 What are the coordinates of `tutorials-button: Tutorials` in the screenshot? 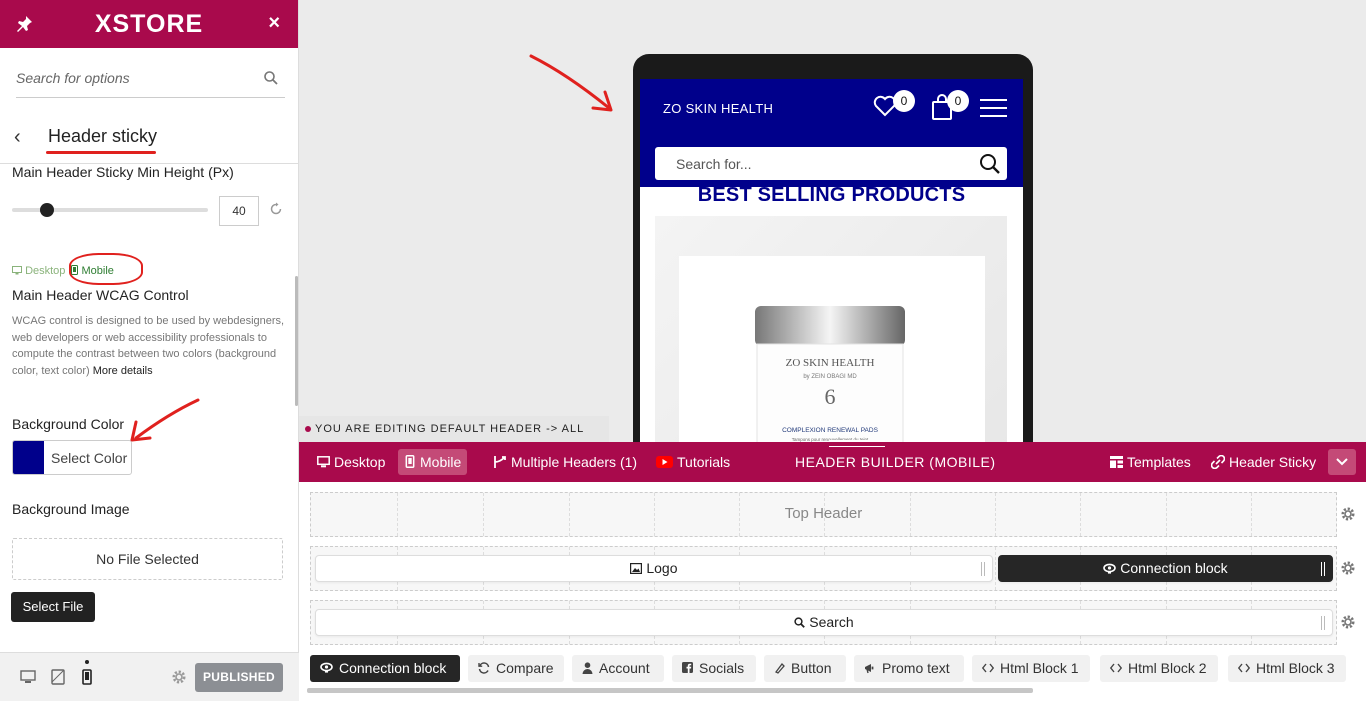 It's located at (693, 462).